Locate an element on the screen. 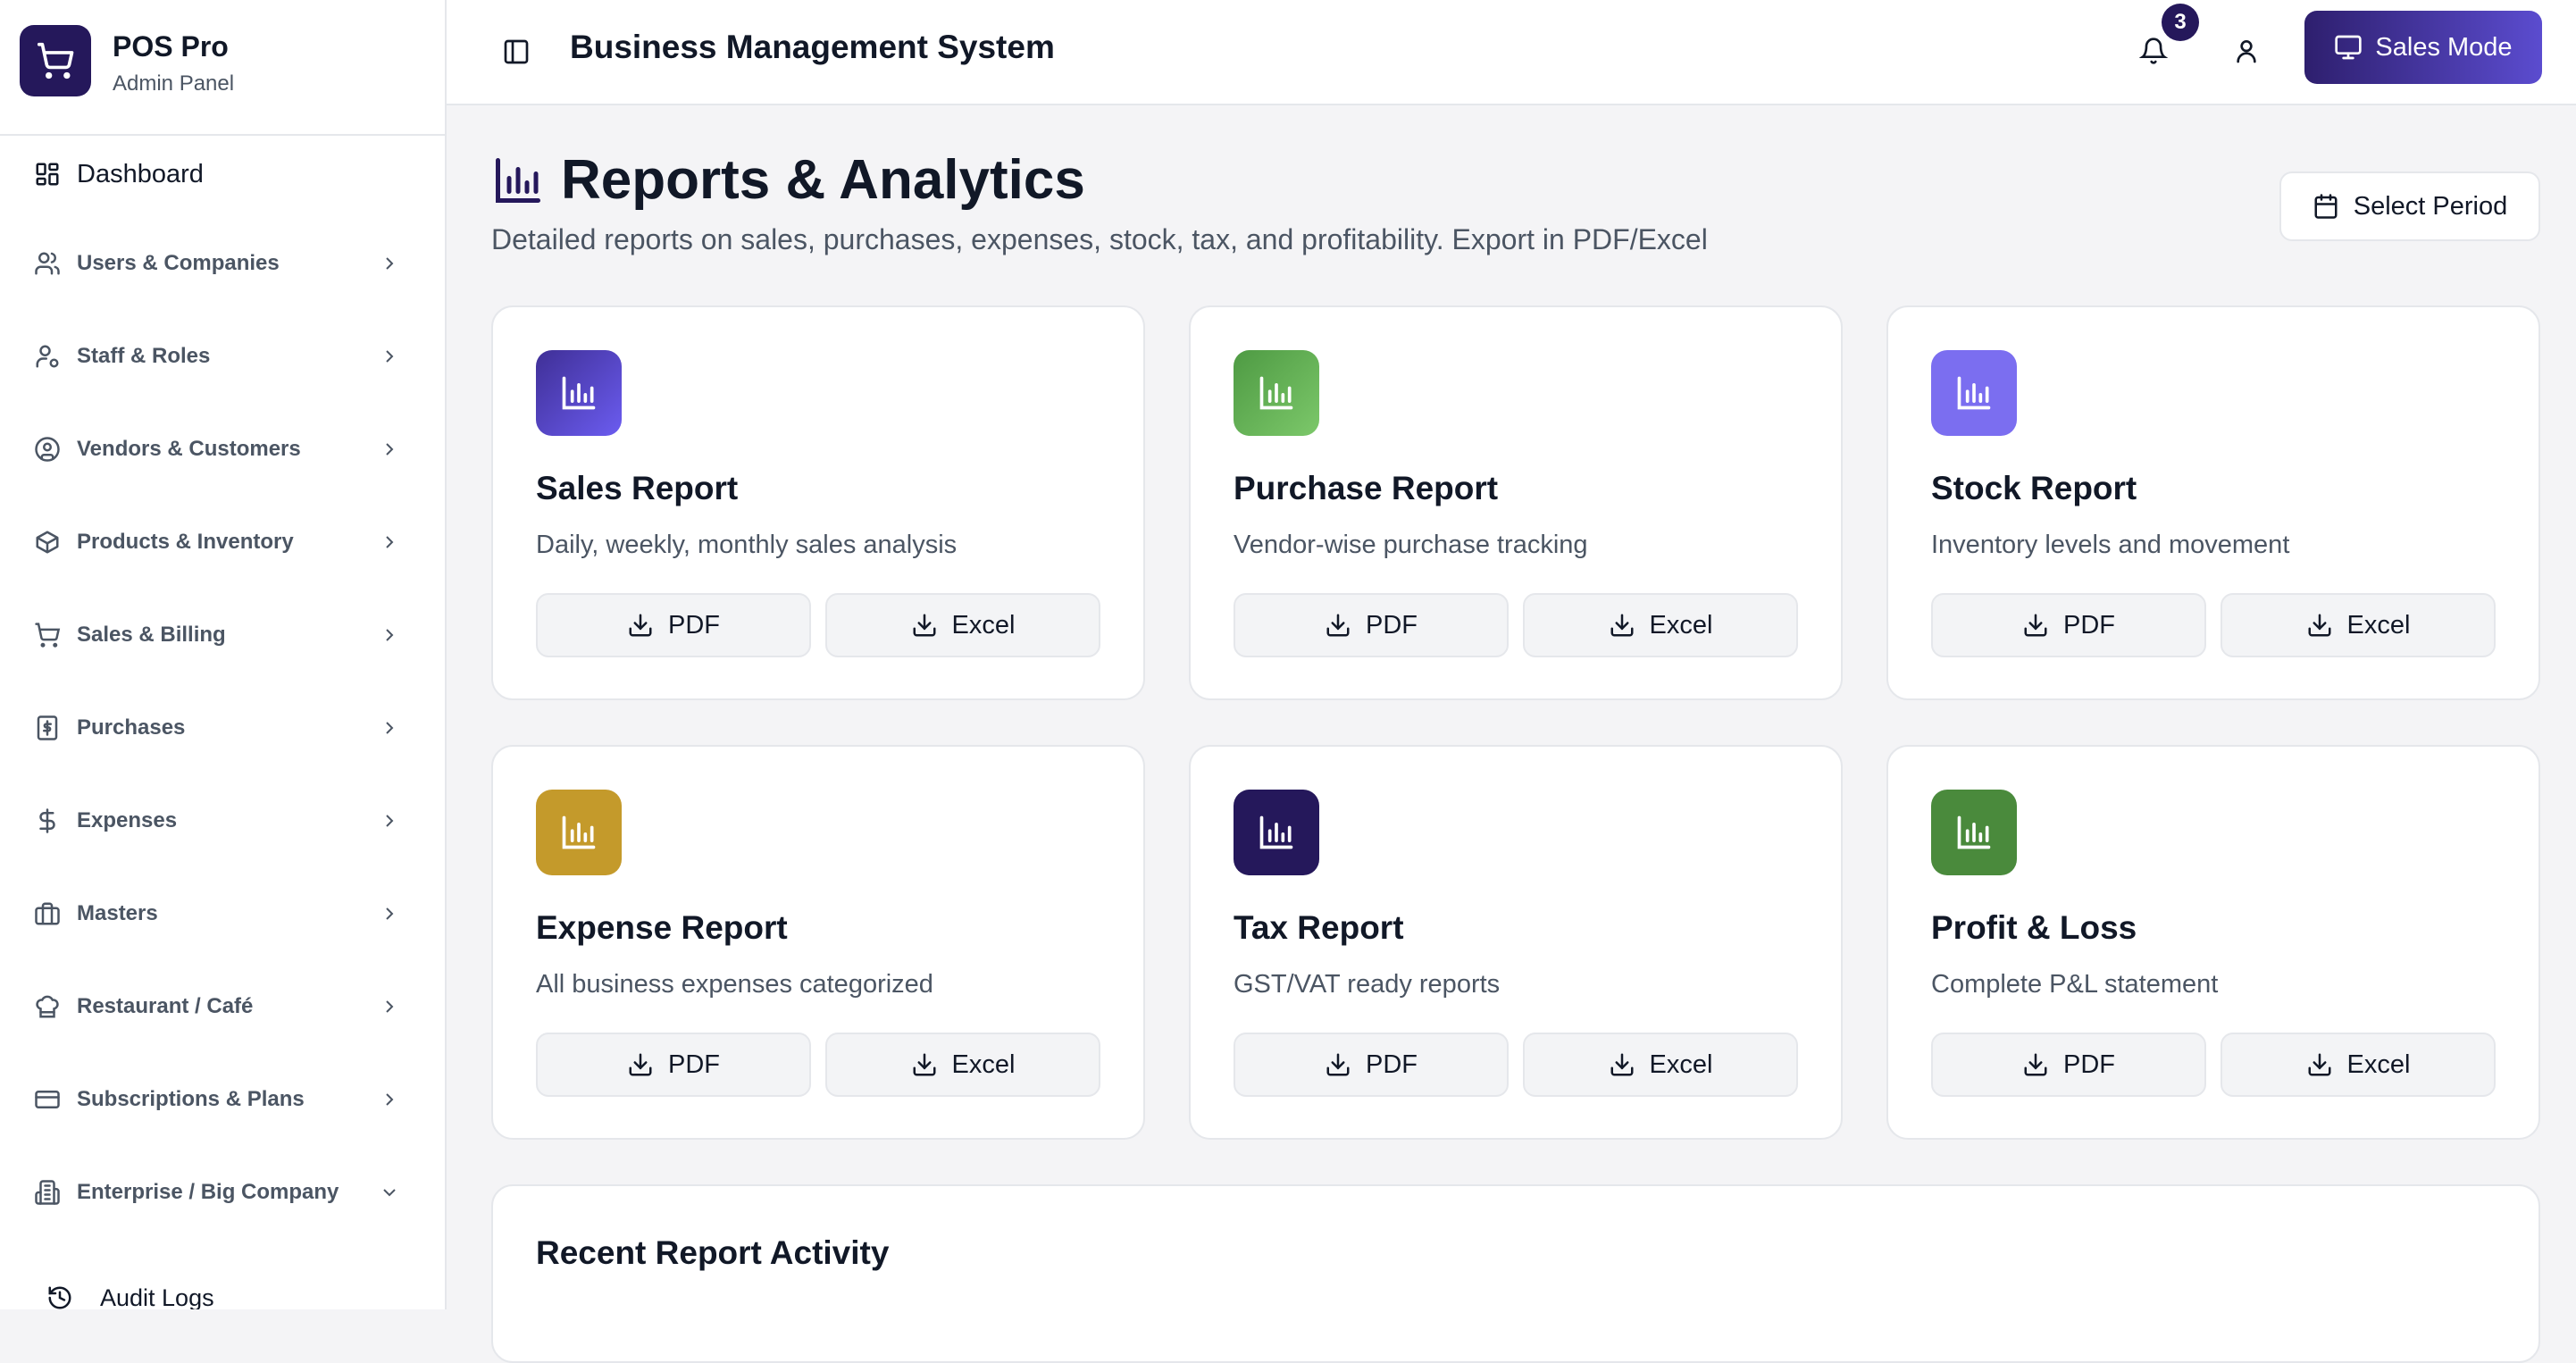 This screenshot has height=1363, width=2576. user-icon is located at coordinates (2247, 51).